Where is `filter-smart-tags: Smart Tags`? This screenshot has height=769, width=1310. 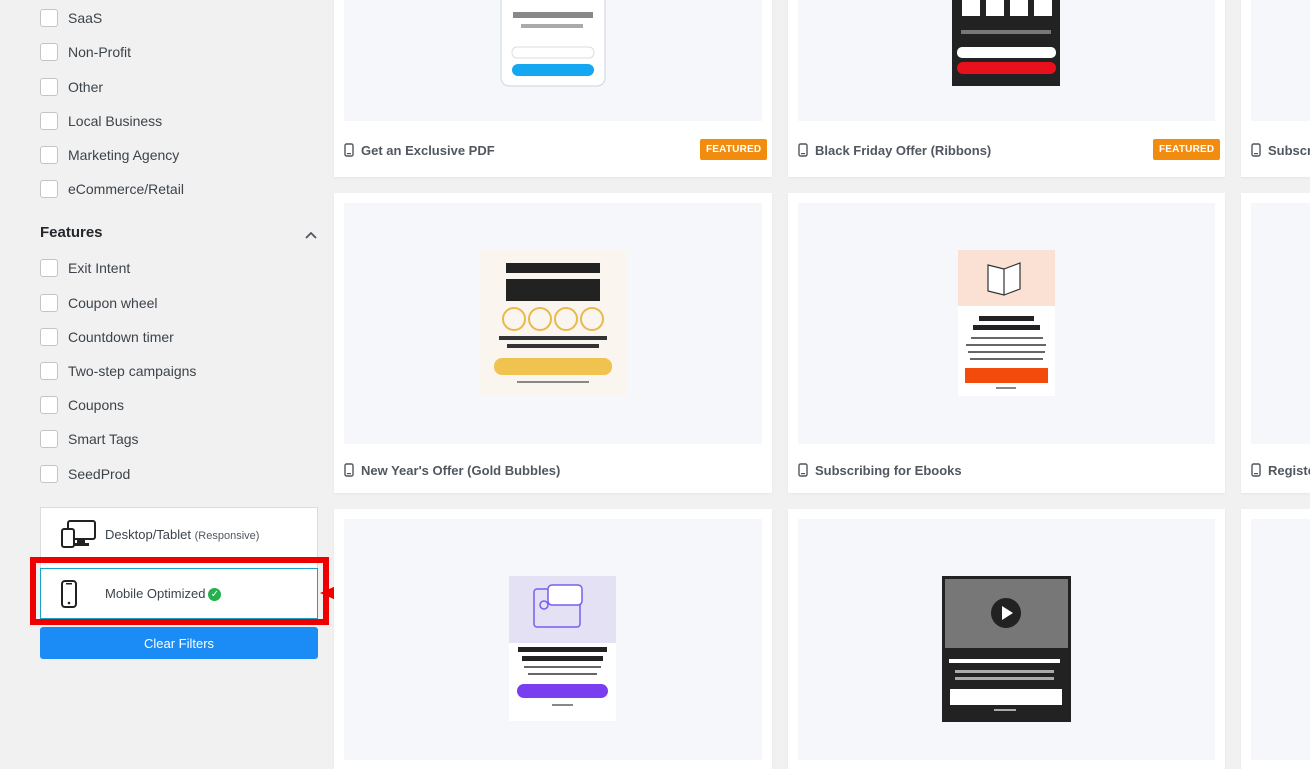
filter-smart-tags: Smart Tags is located at coordinates (89, 439).